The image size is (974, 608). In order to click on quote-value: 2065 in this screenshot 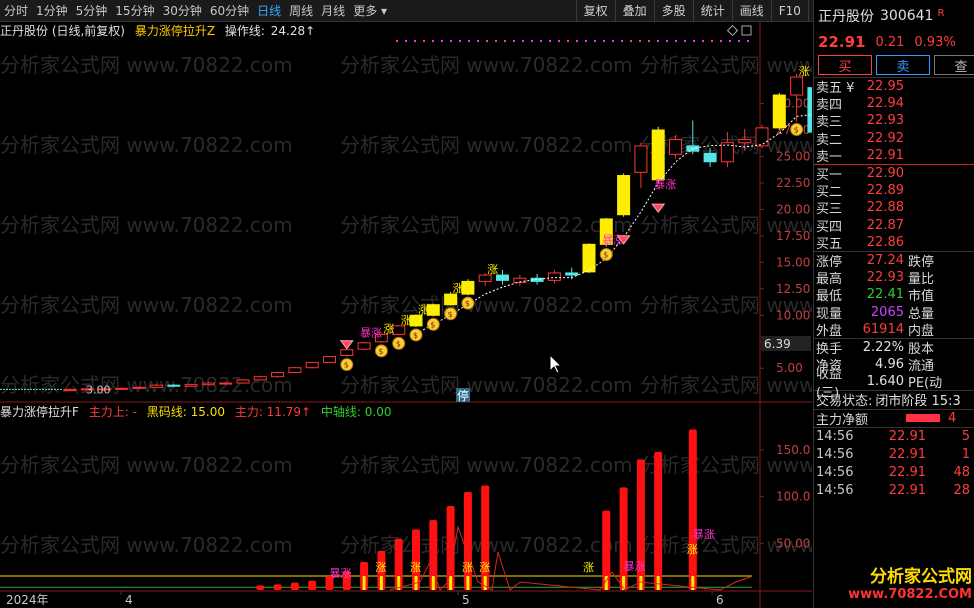, I will do `click(887, 312)`.